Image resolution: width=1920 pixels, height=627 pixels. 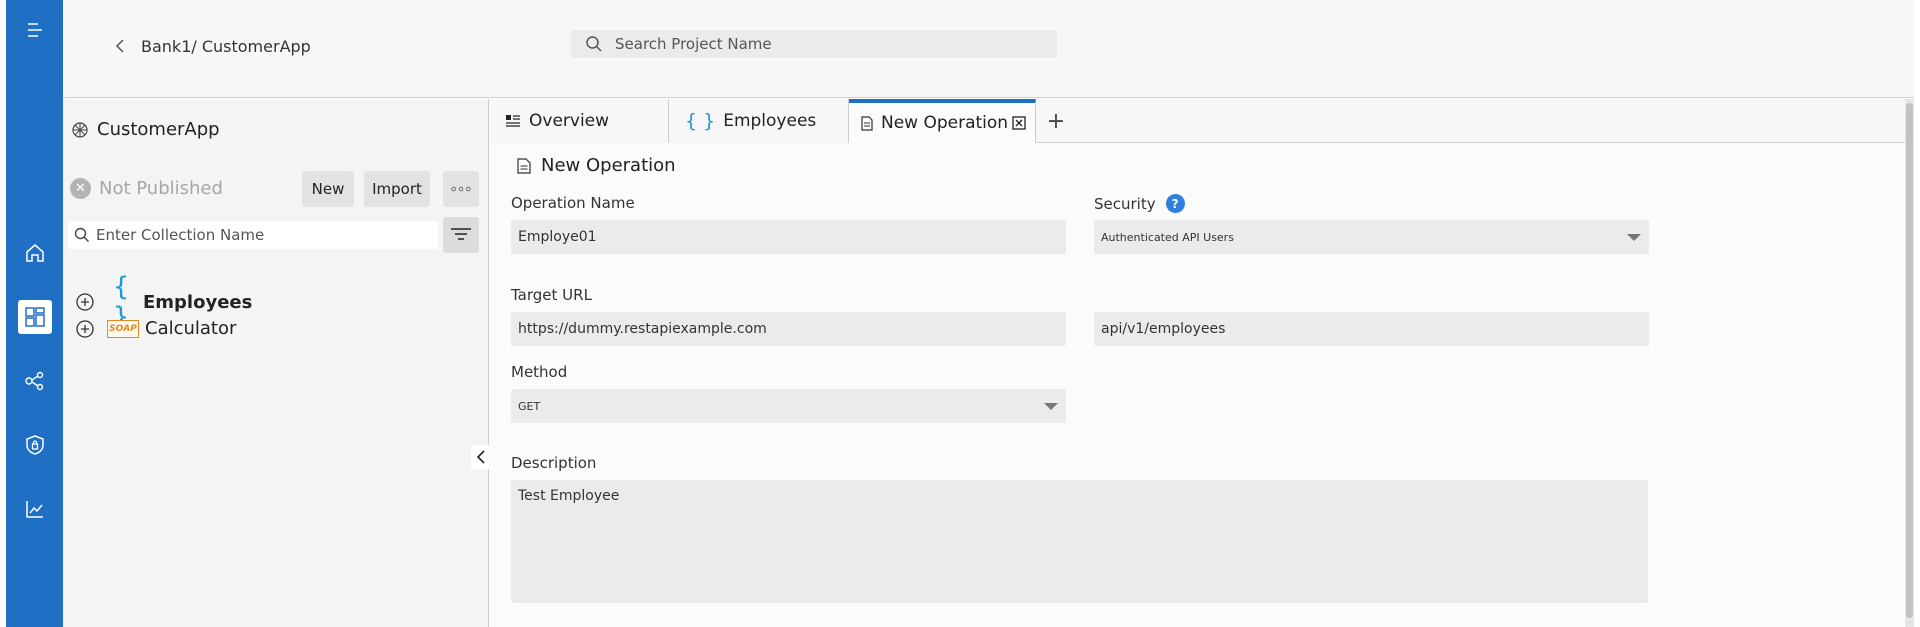 I want to click on form-title: New Operation, so click(x=596, y=165).